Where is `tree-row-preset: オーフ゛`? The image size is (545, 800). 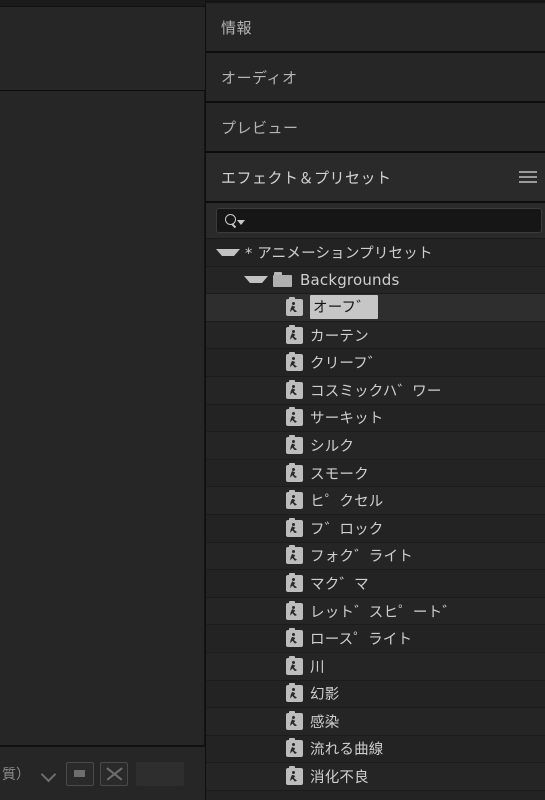 tree-row-preset: オーフ゛ is located at coordinates (375, 308).